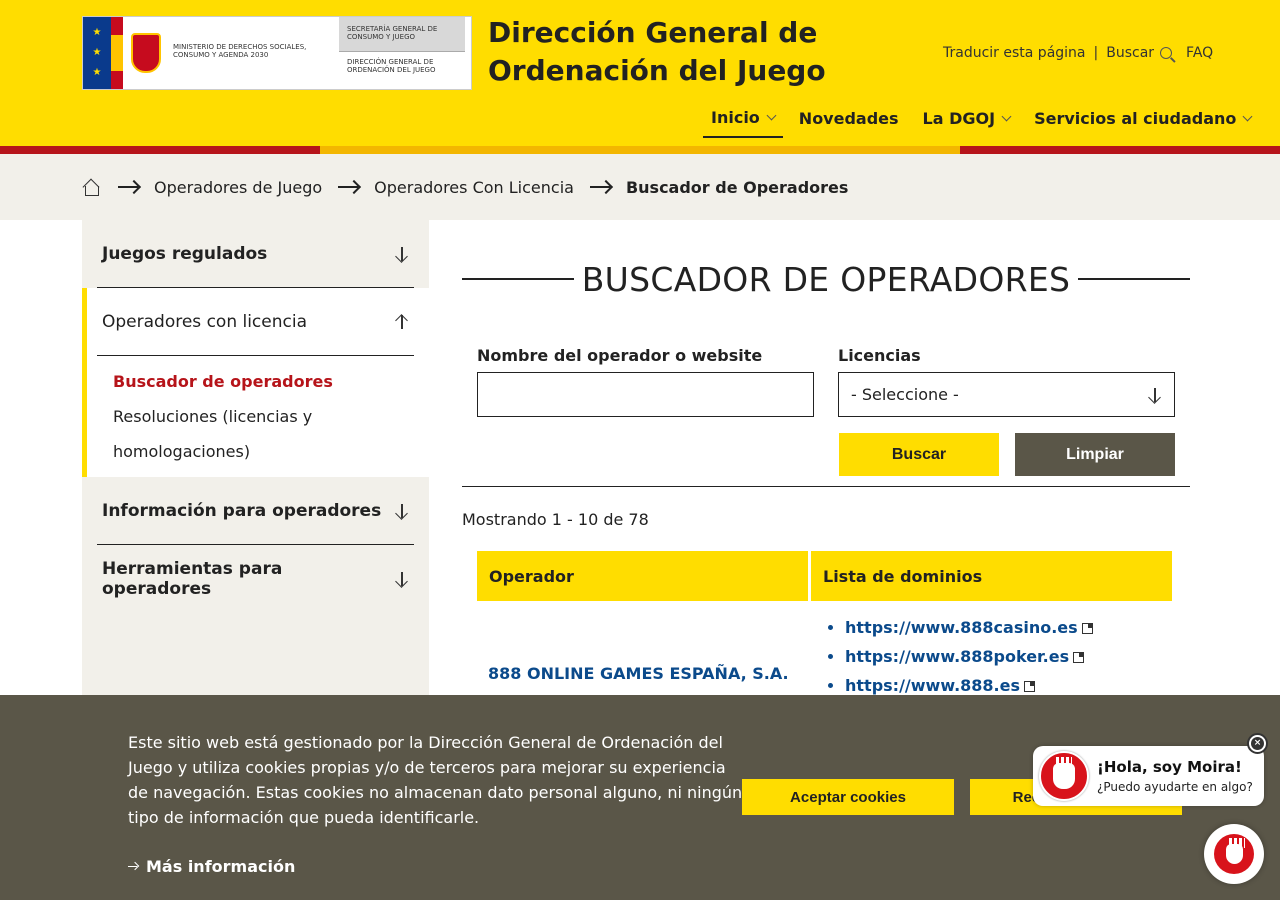 The height and width of the screenshot is (900, 1280). Describe the element at coordinates (620, 355) in the screenshot. I see `operator-name-label: Nombre del operador o website` at that location.